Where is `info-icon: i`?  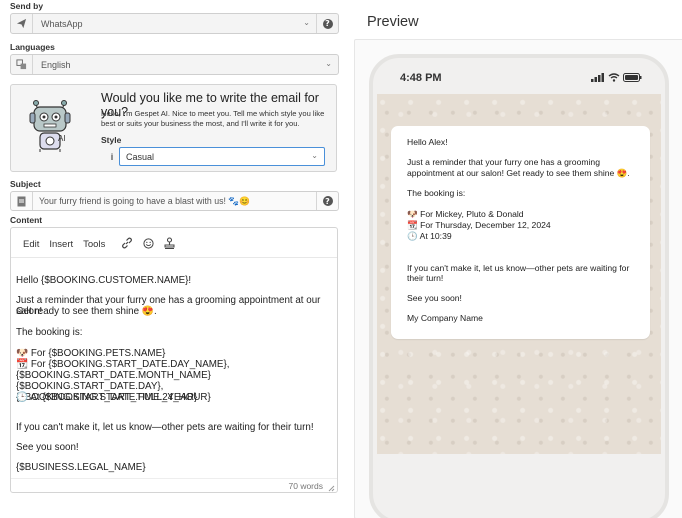
info-icon: i is located at coordinates (112, 157).